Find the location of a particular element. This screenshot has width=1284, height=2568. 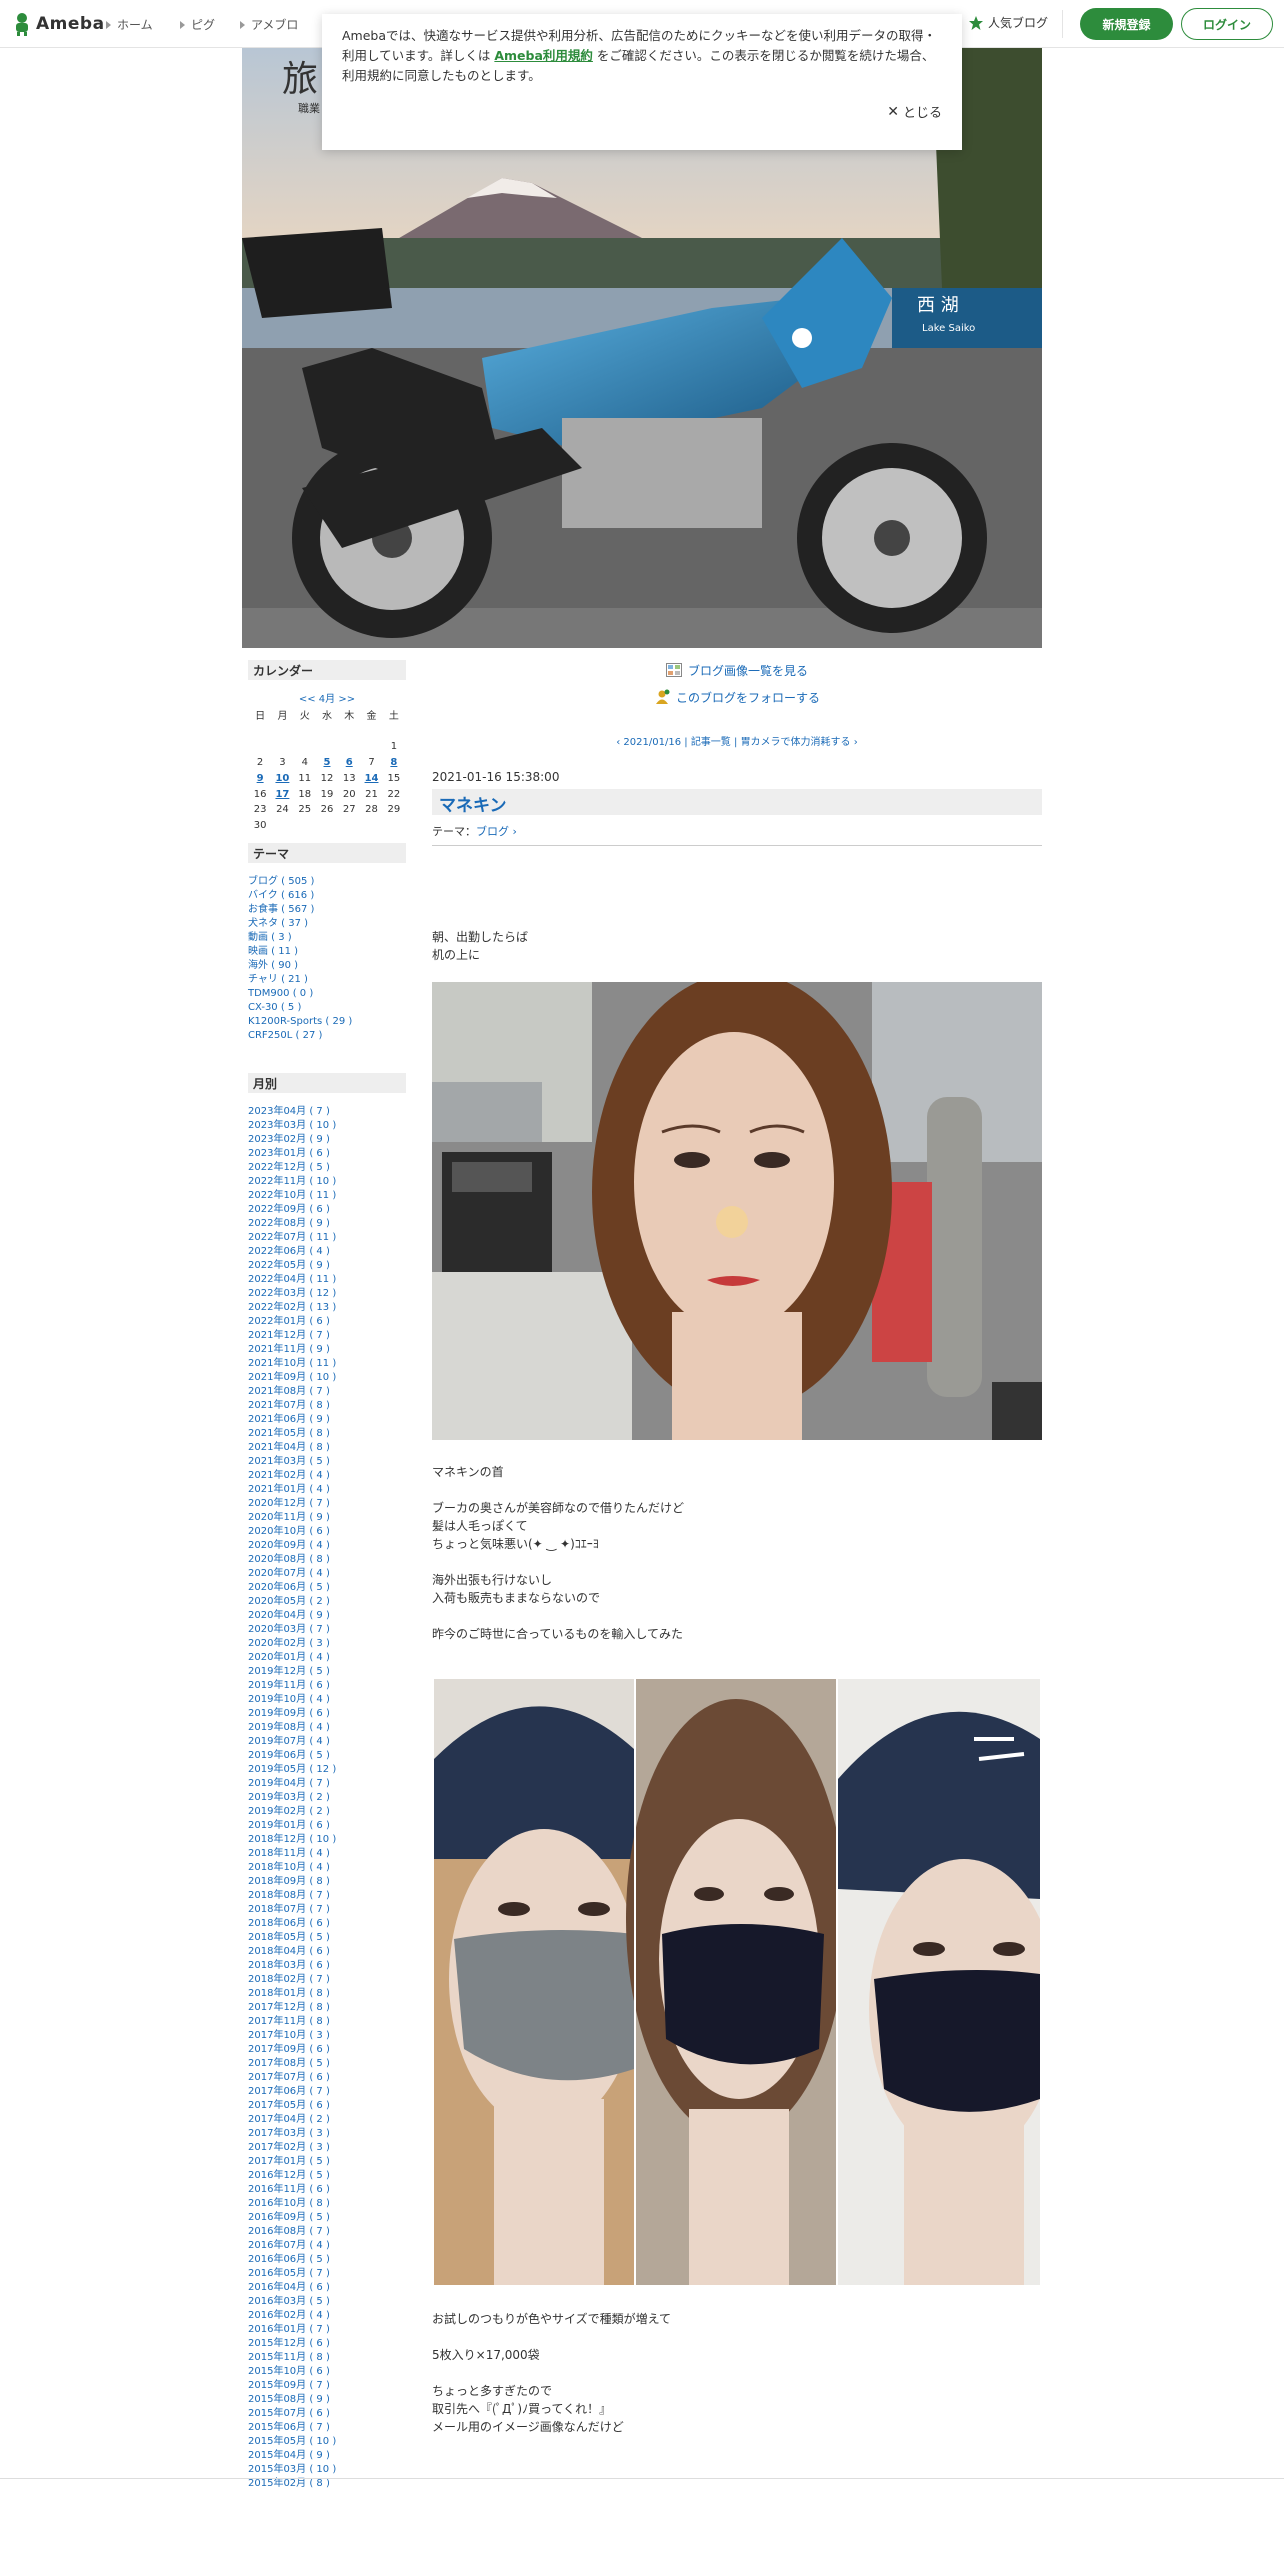

monthly-archive-link: 2016年03月 ( 5 ) is located at coordinates (327, 2302).